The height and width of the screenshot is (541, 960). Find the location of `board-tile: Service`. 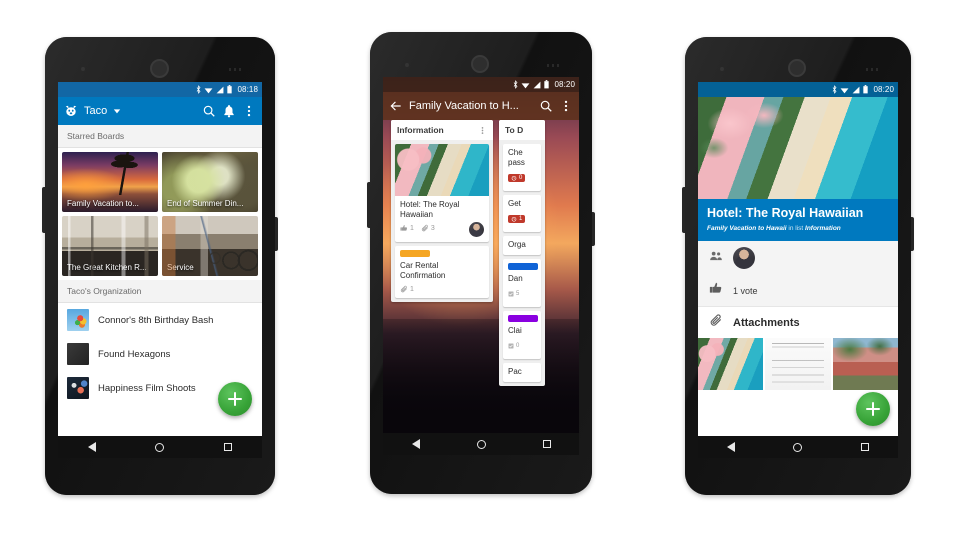

board-tile: Service is located at coordinates (210, 246).